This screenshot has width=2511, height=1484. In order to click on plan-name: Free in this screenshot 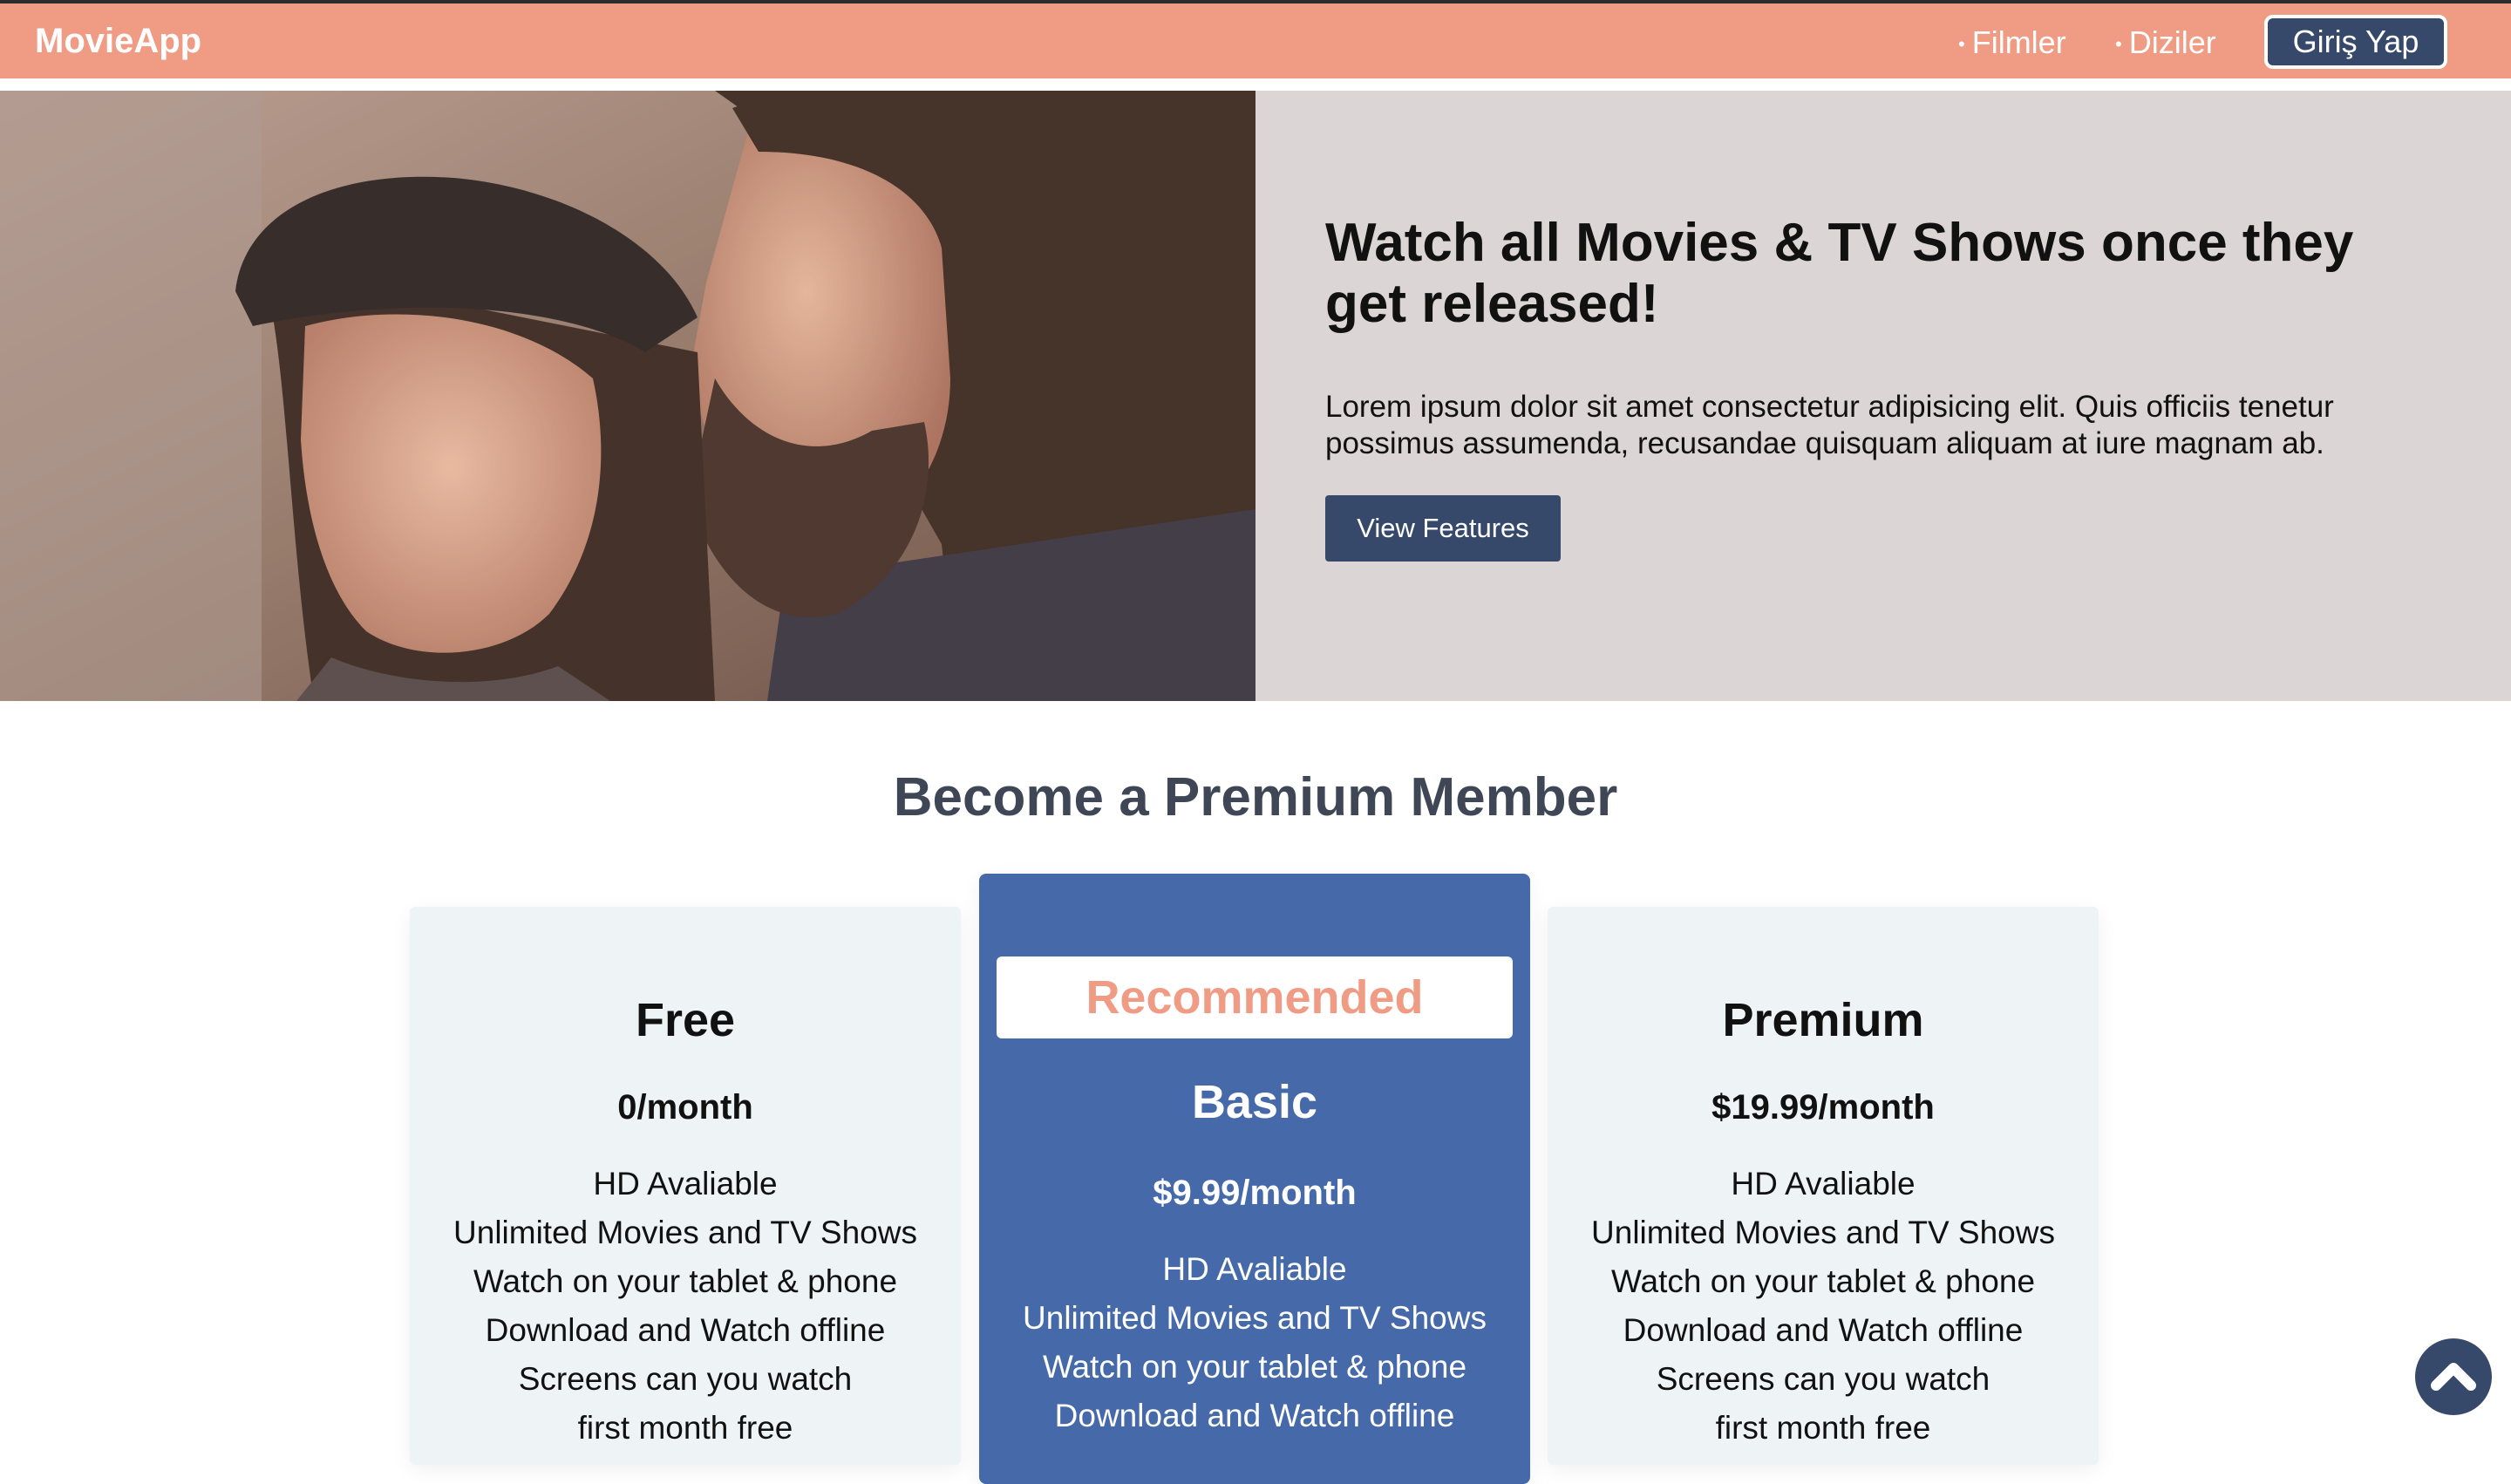, I will do `click(685, 1020)`.